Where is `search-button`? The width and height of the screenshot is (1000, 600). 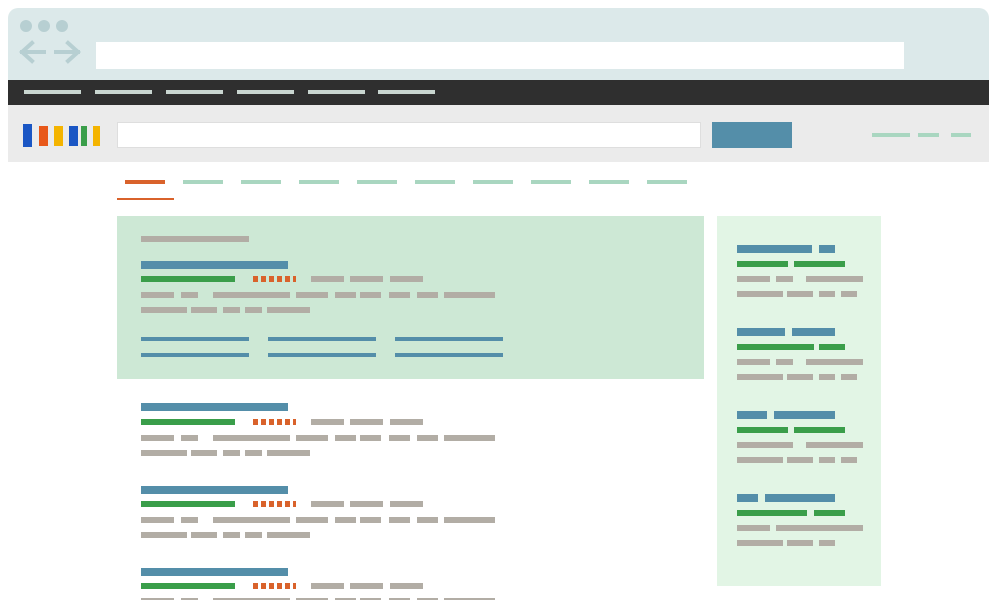
search-button is located at coordinates (752, 135).